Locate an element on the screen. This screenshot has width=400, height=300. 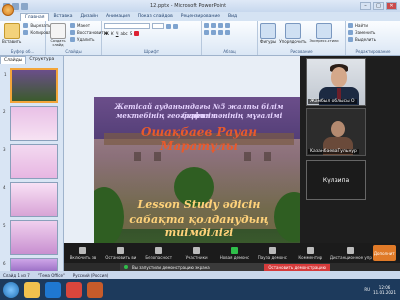
paragraph-group: Абзац is located at coordinates (230, 38).